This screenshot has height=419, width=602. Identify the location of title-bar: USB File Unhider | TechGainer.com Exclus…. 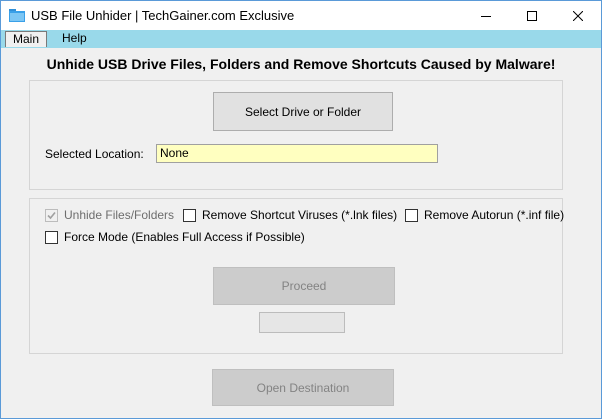
(301, 15).